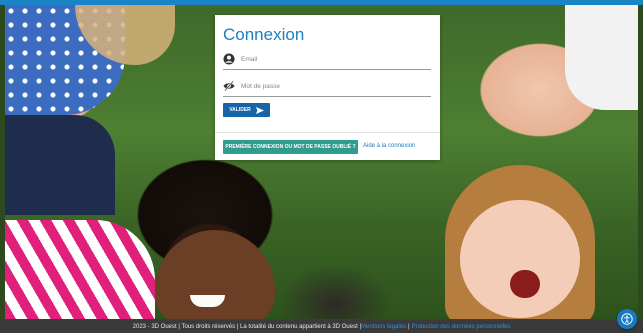 This screenshot has width=643, height=333. I want to click on legal-notice-link: Mentions légales, so click(383, 327).